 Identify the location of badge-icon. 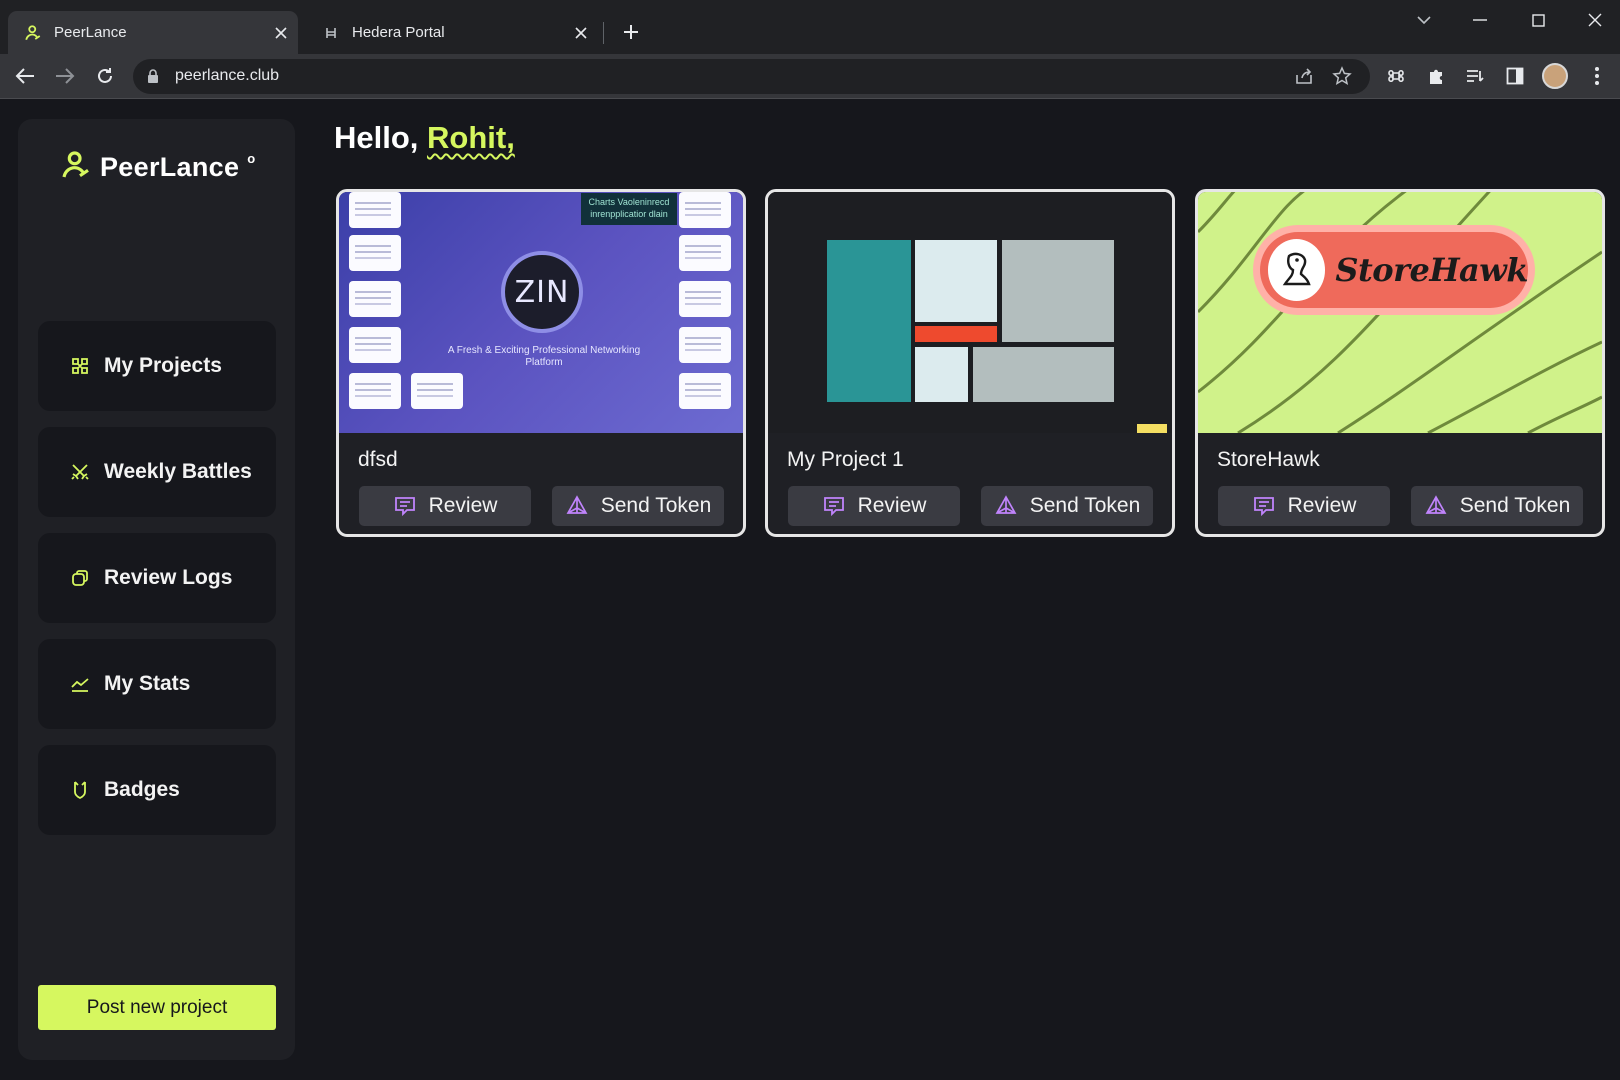
(80, 790).